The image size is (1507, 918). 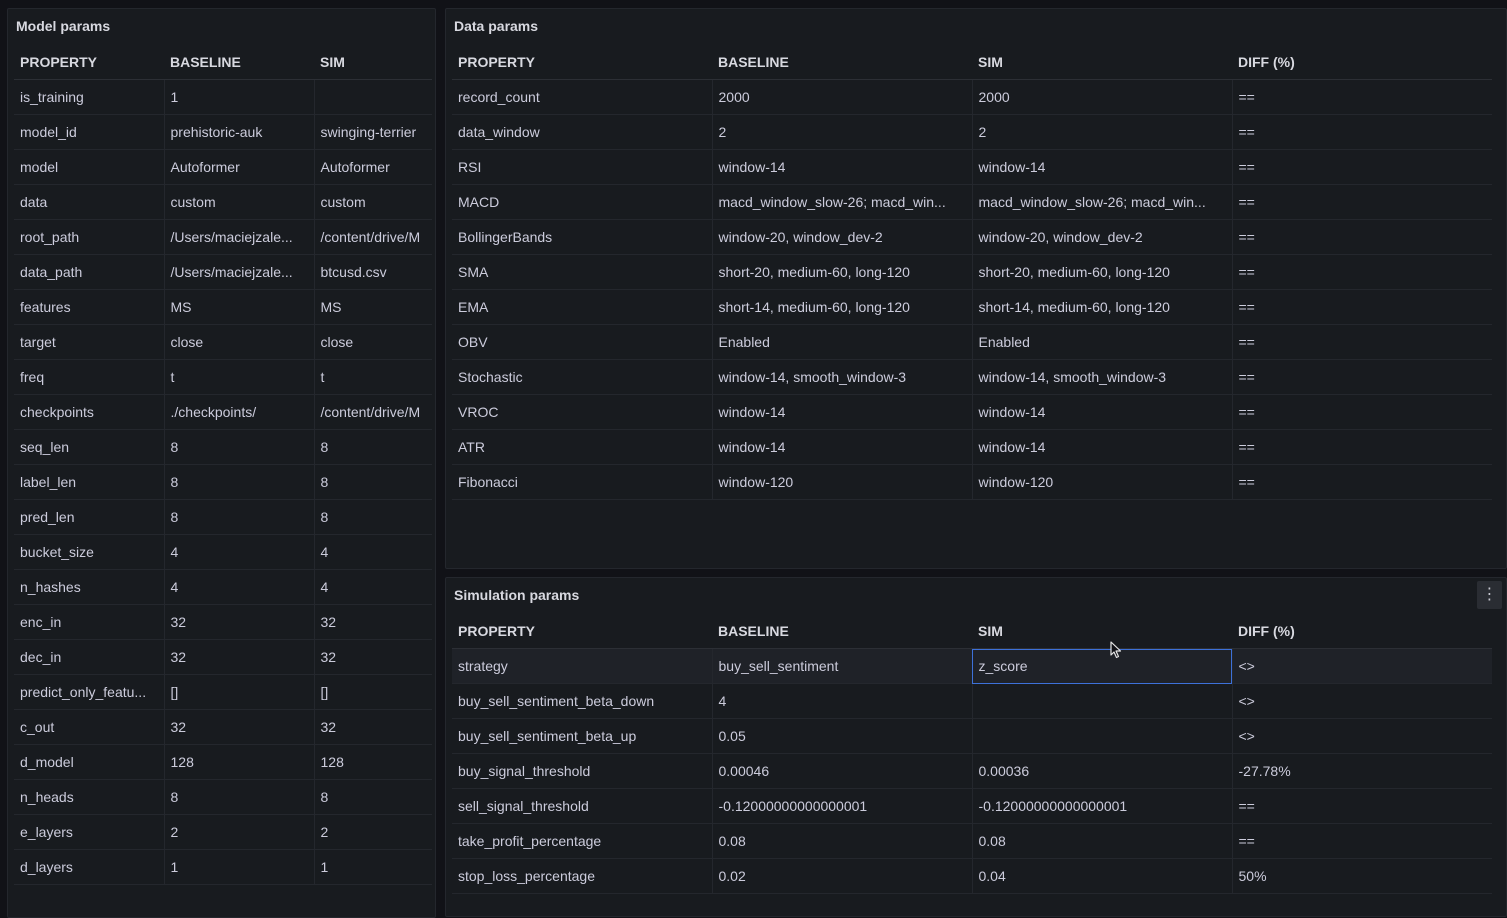 What do you see at coordinates (1102, 342) in the screenshot?
I see `cell-sim: Enabled` at bounding box center [1102, 342].